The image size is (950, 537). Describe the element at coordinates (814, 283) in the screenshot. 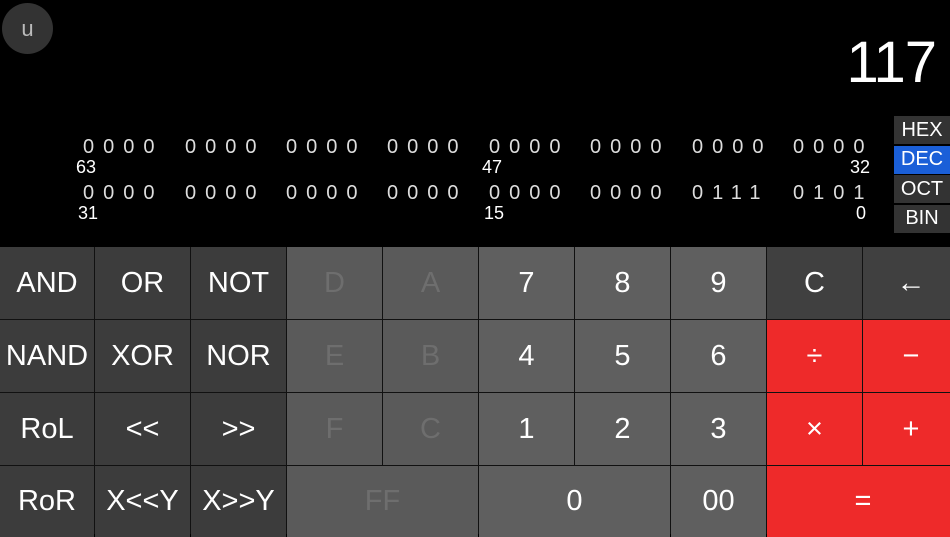

I see `clear-button: C` at that location.